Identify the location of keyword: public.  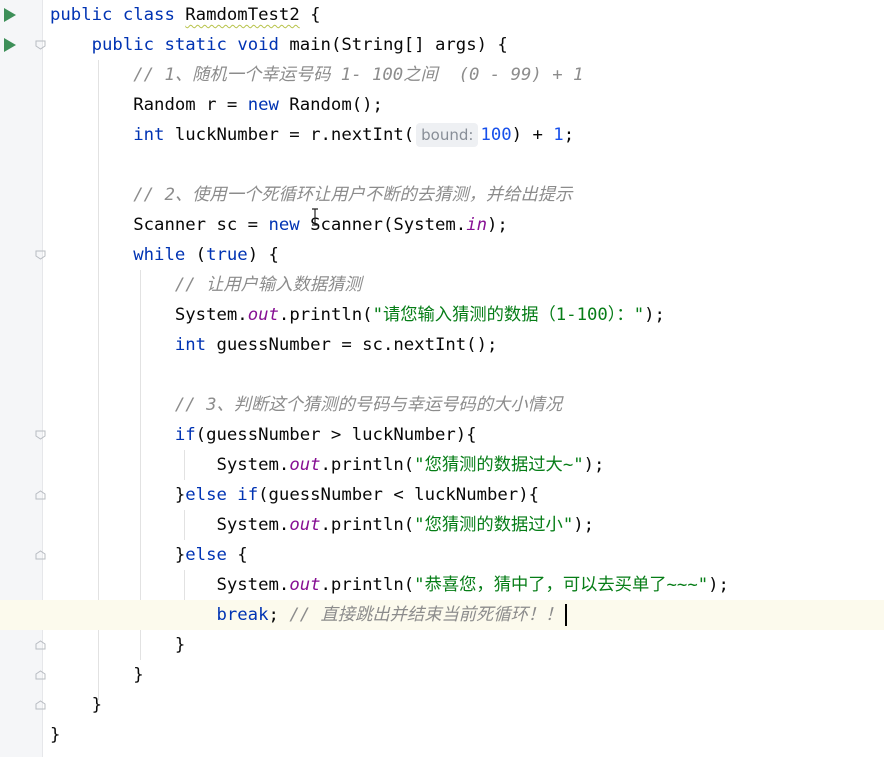
(81, 15).